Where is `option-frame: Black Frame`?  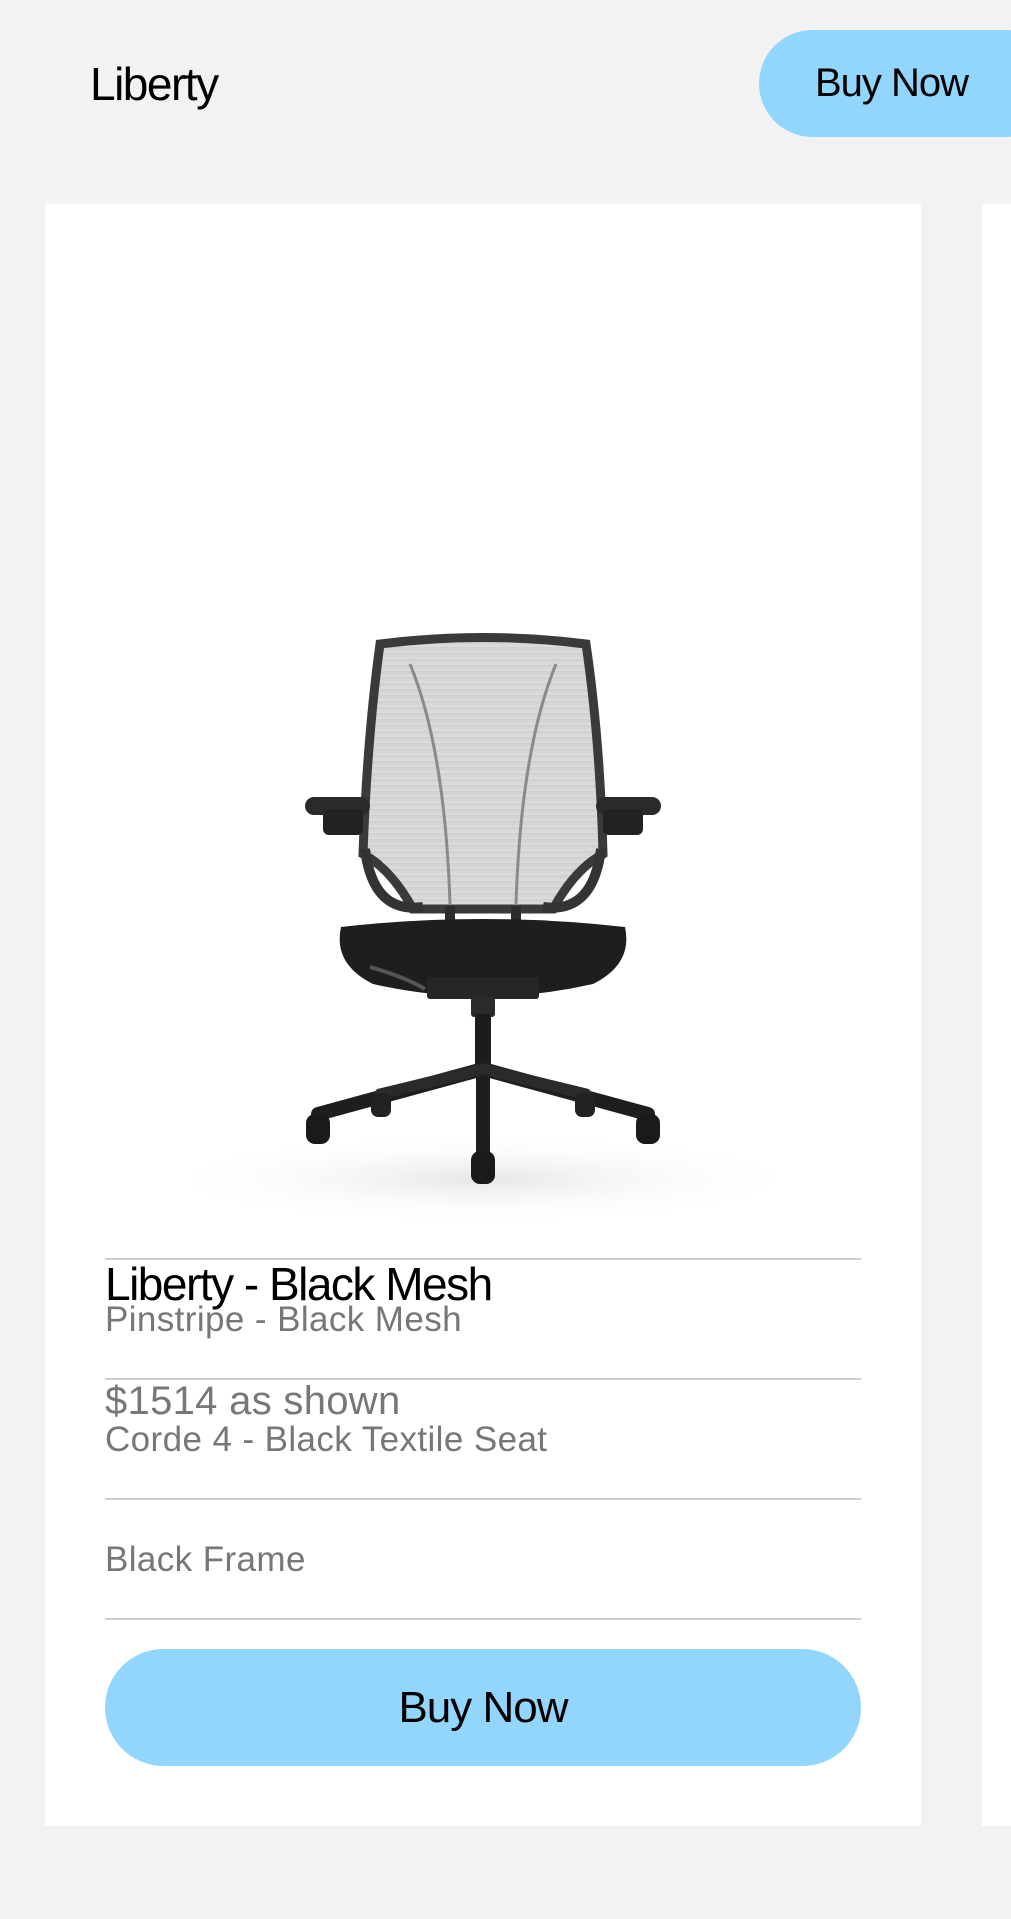 option-frame: Black Frame is located at coordinates (205, 1559).